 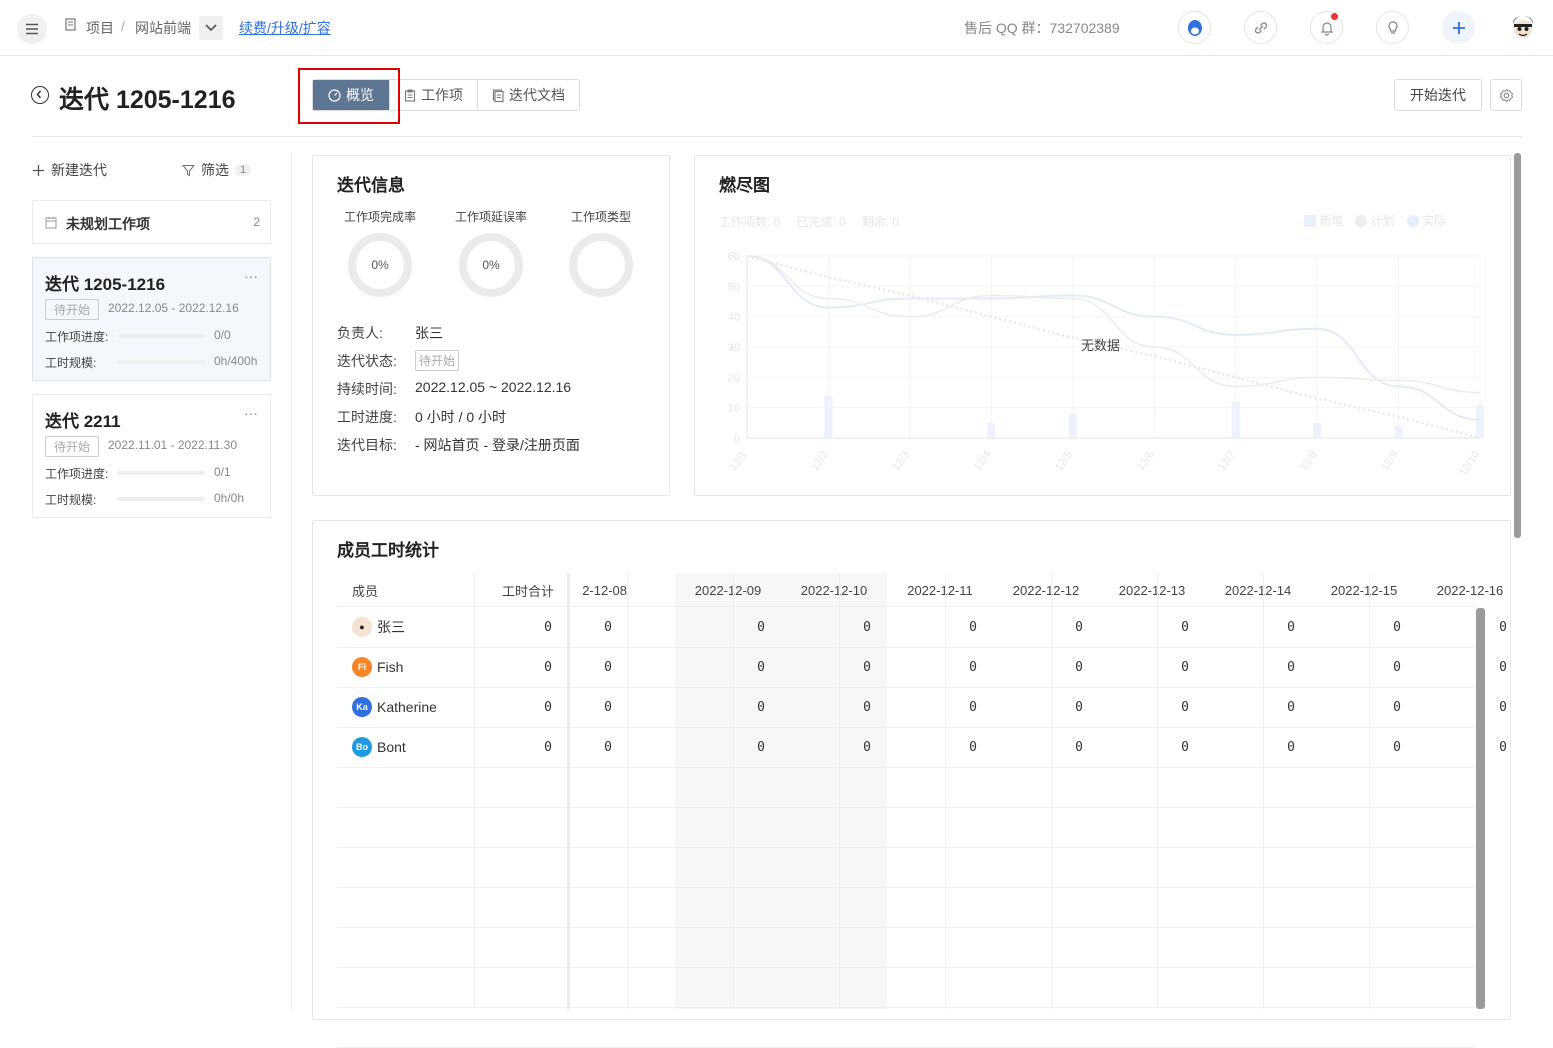 What do you see at coordinates (1042, 28) in the screenshot?
I see `qq-group-text: 售后 QQ 群：732702389` at bounding box center [1042, 28].